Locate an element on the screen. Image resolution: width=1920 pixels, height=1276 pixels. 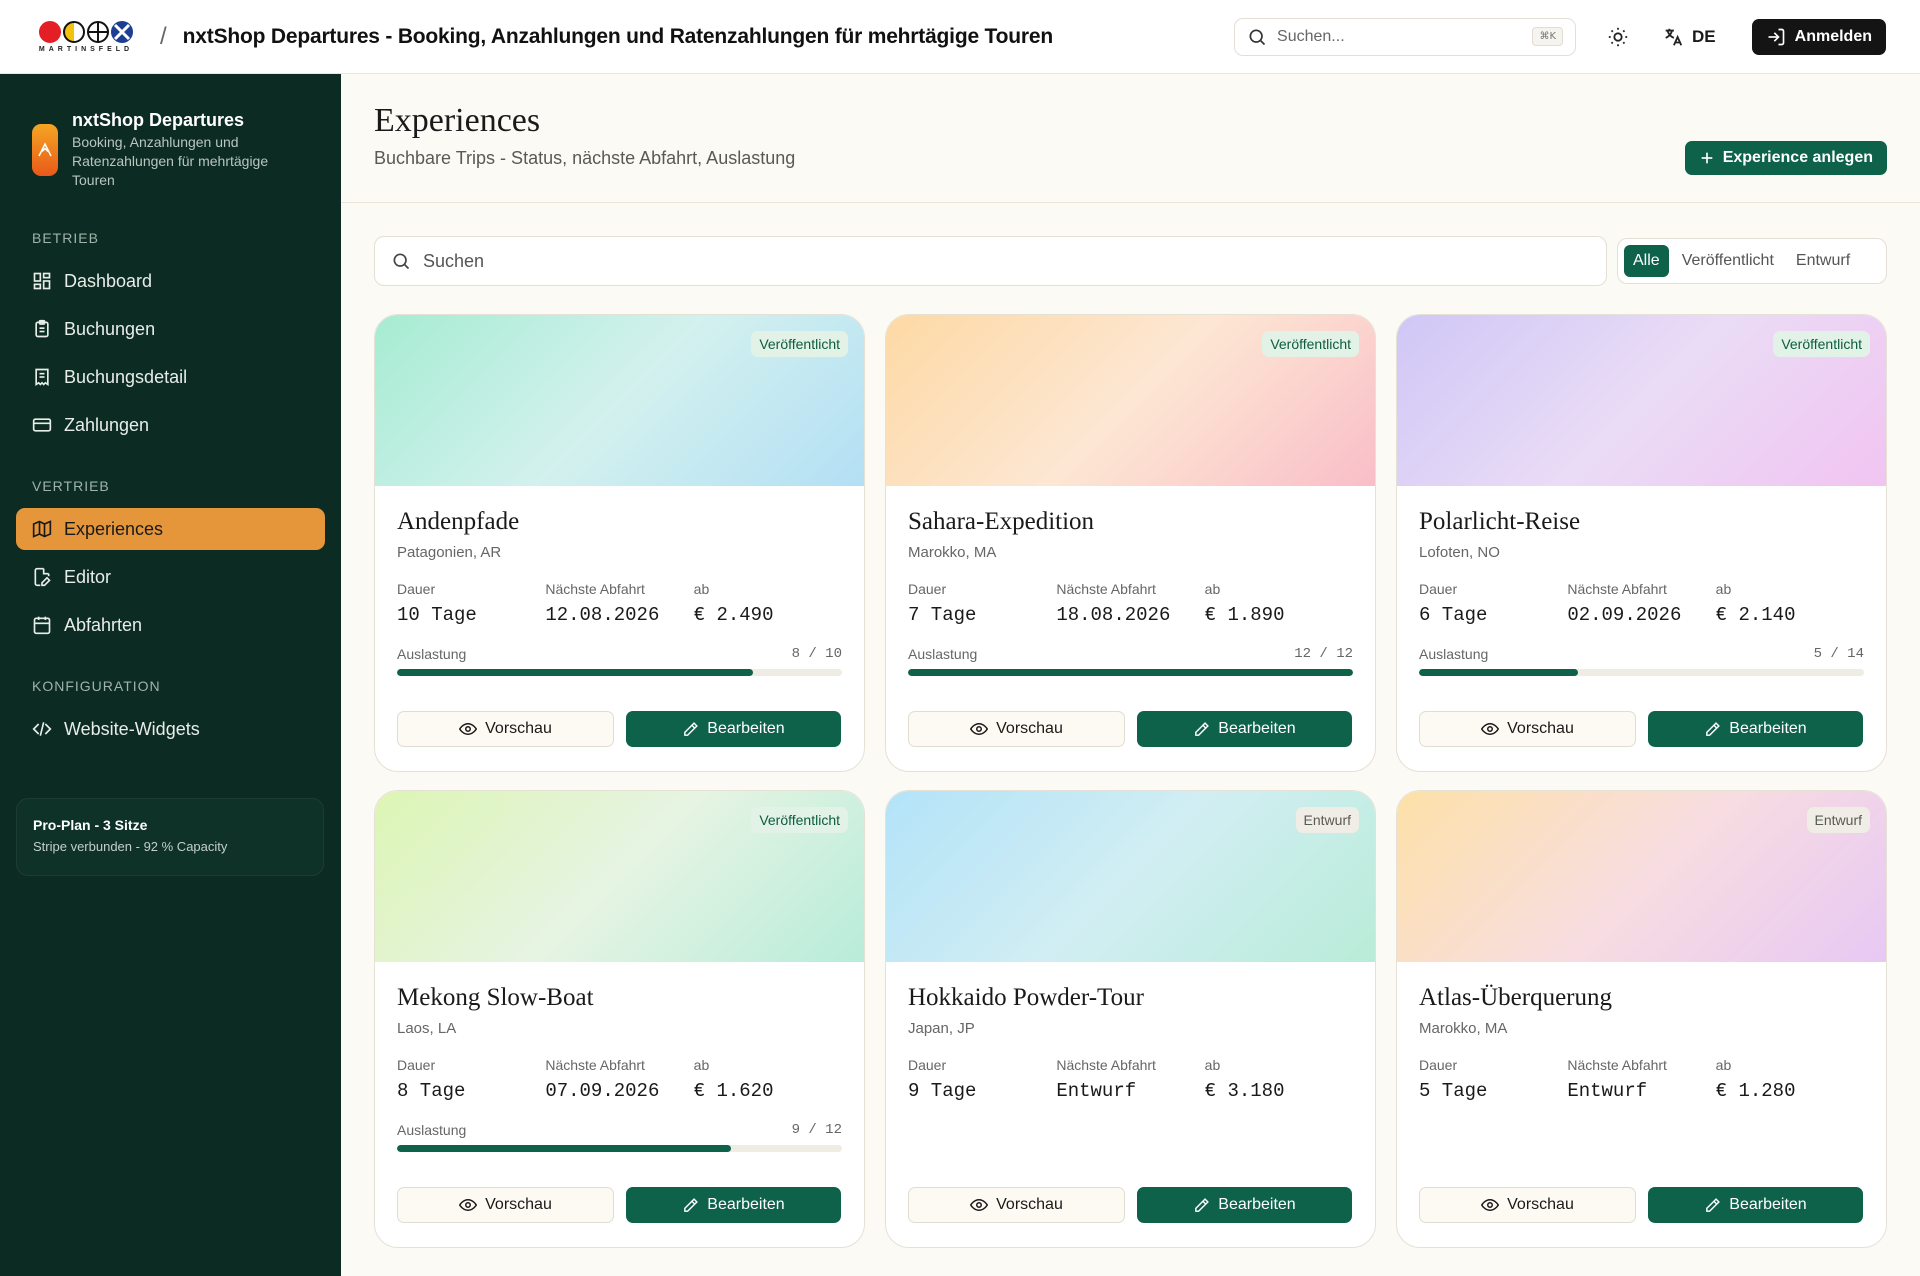
sidebar-item-editor: Editor is located at coordinates (170, 577).